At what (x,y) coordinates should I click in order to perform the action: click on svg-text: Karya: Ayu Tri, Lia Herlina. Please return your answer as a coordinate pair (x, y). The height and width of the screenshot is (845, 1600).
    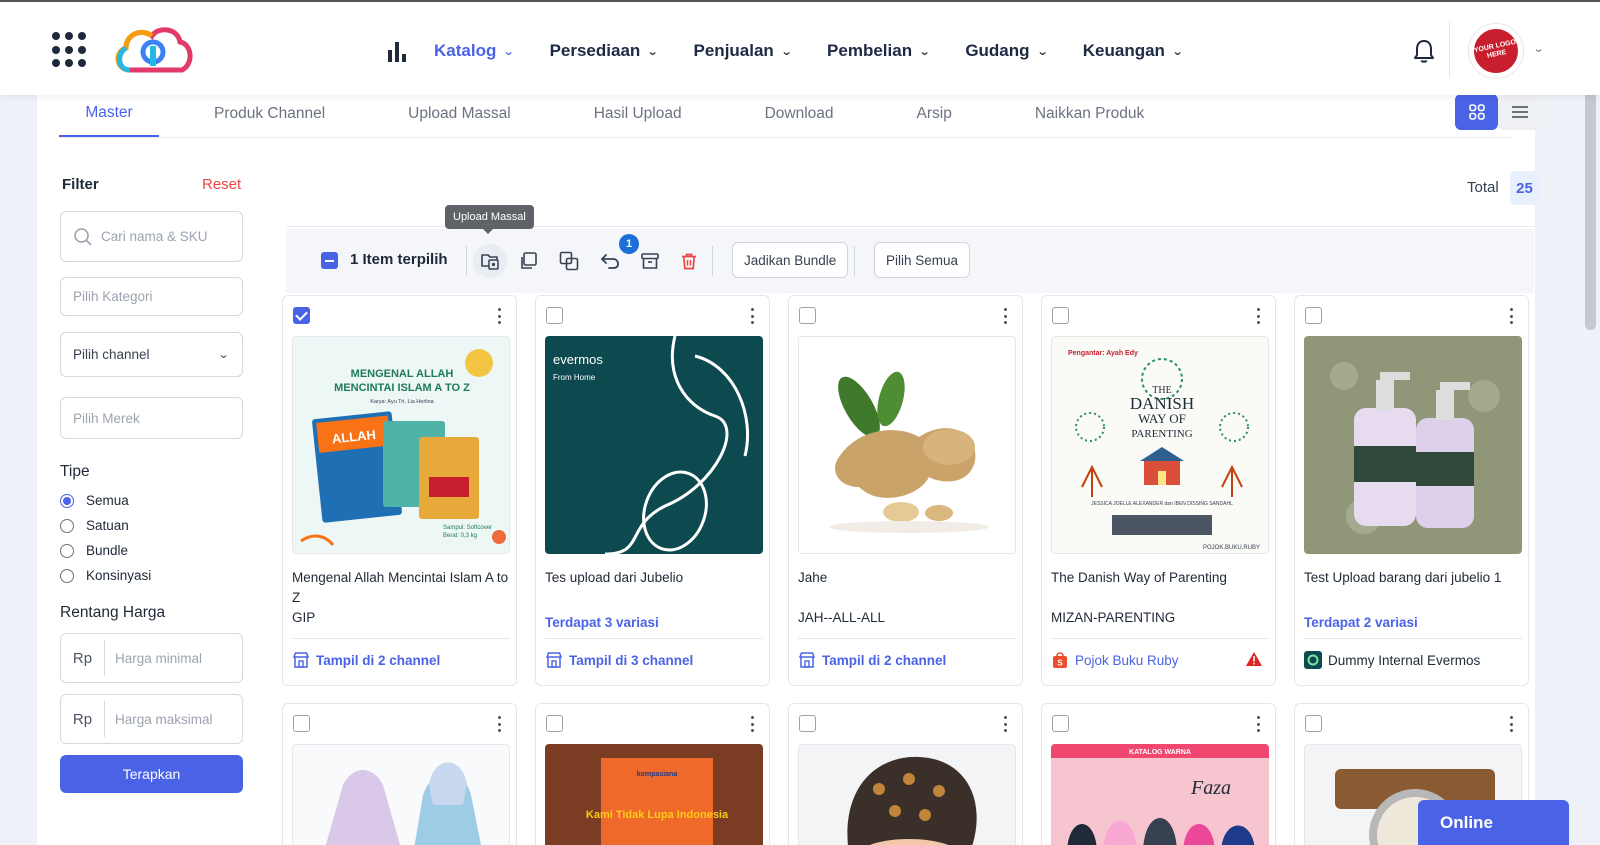
    Looking at the image, I should click on (402, 402).